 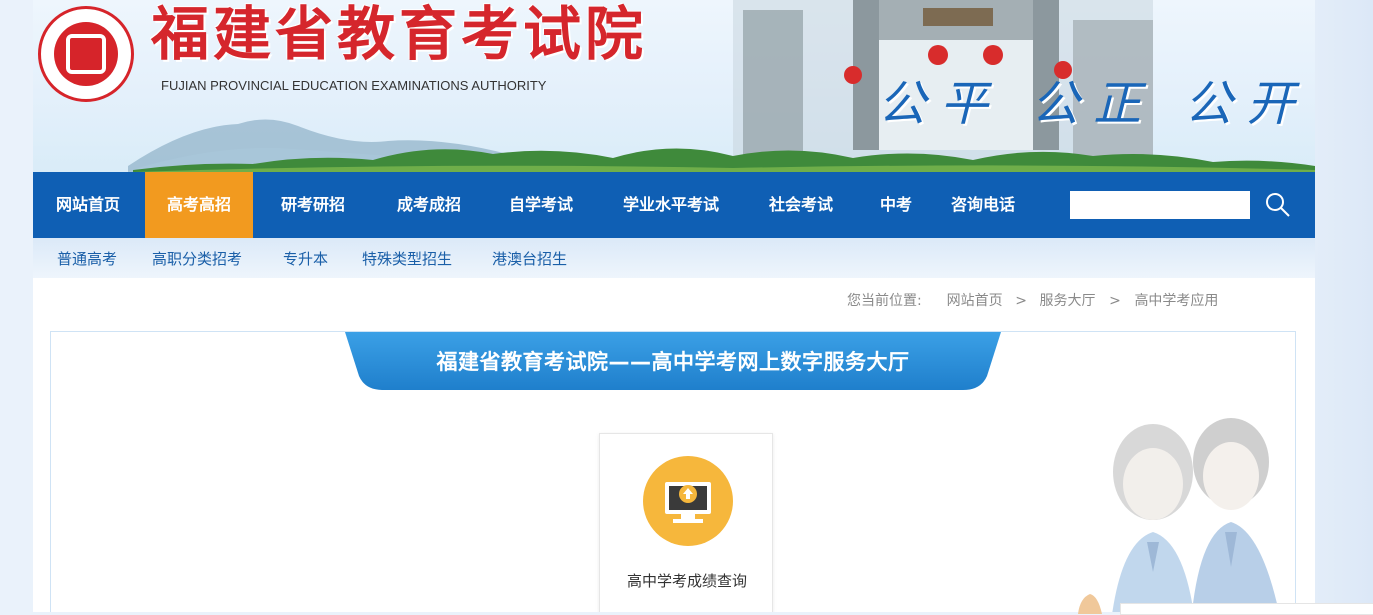 I want to click on customer-service-mascot, so click(x=1195, y=515).